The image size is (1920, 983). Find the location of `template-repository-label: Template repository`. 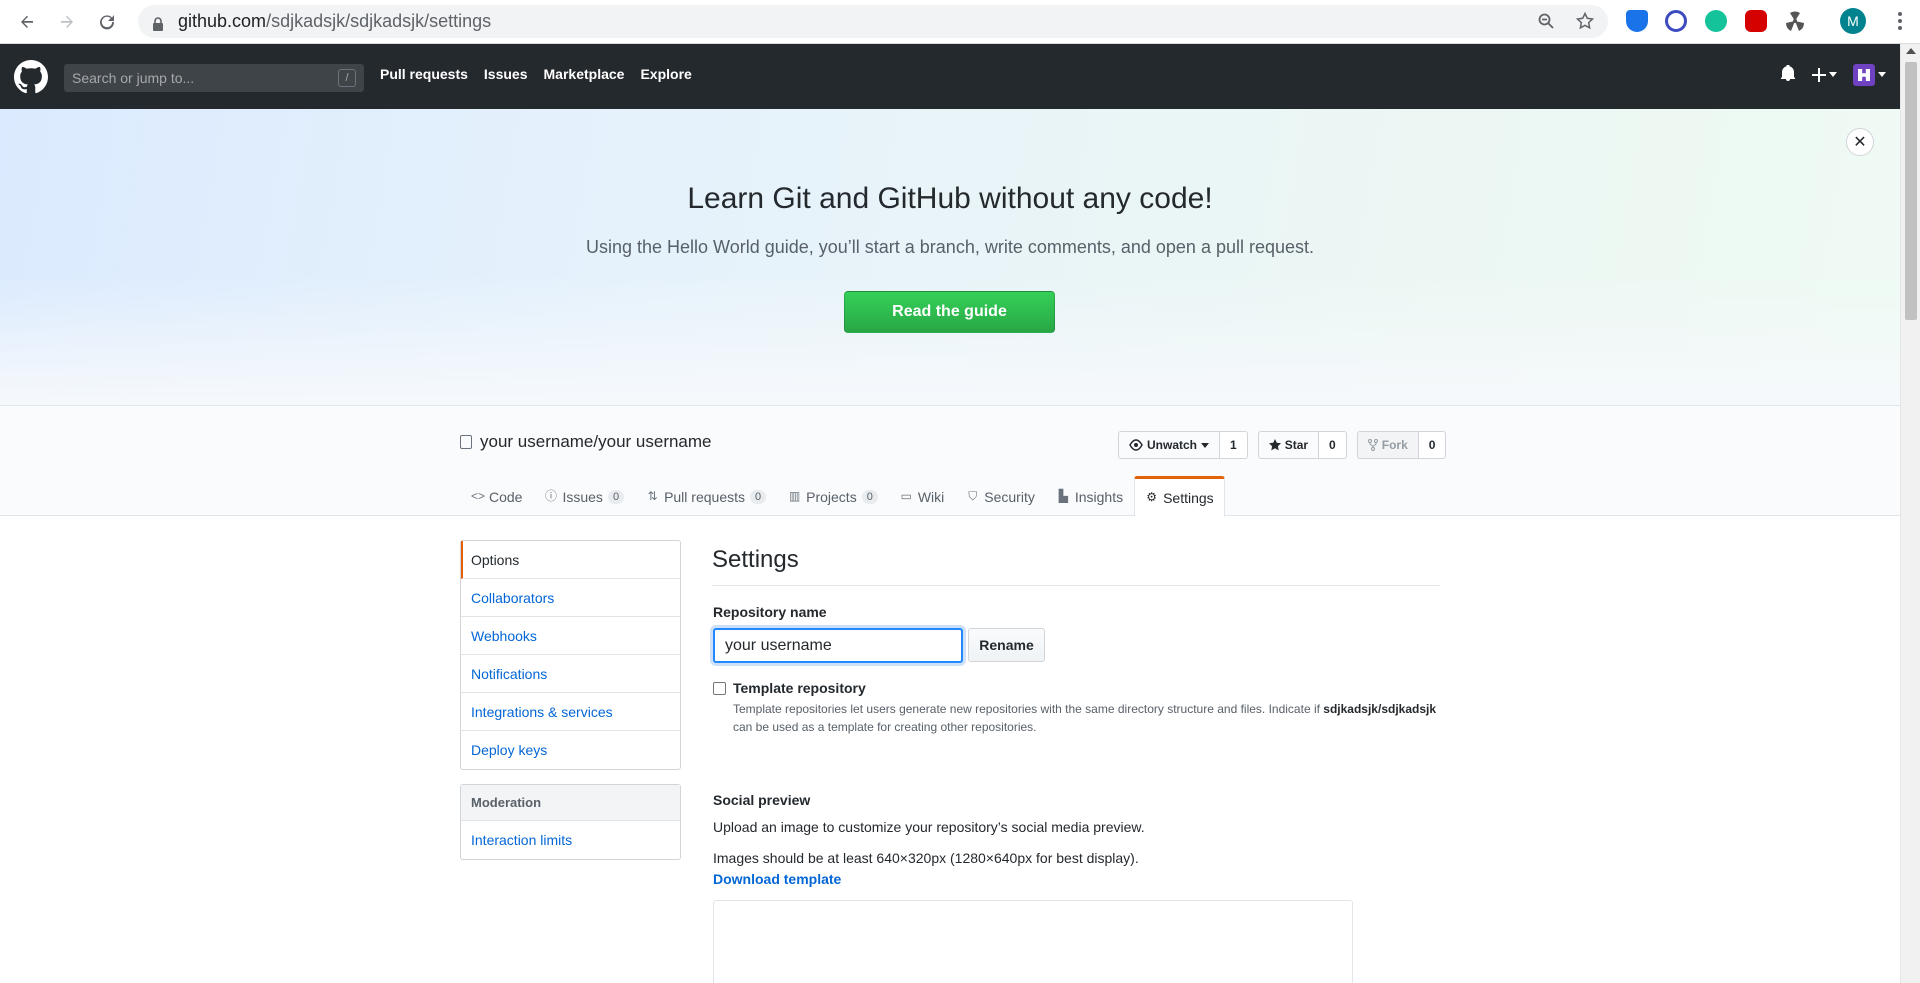

template-repository-label: Template repository is located at coordinates (799, 688).